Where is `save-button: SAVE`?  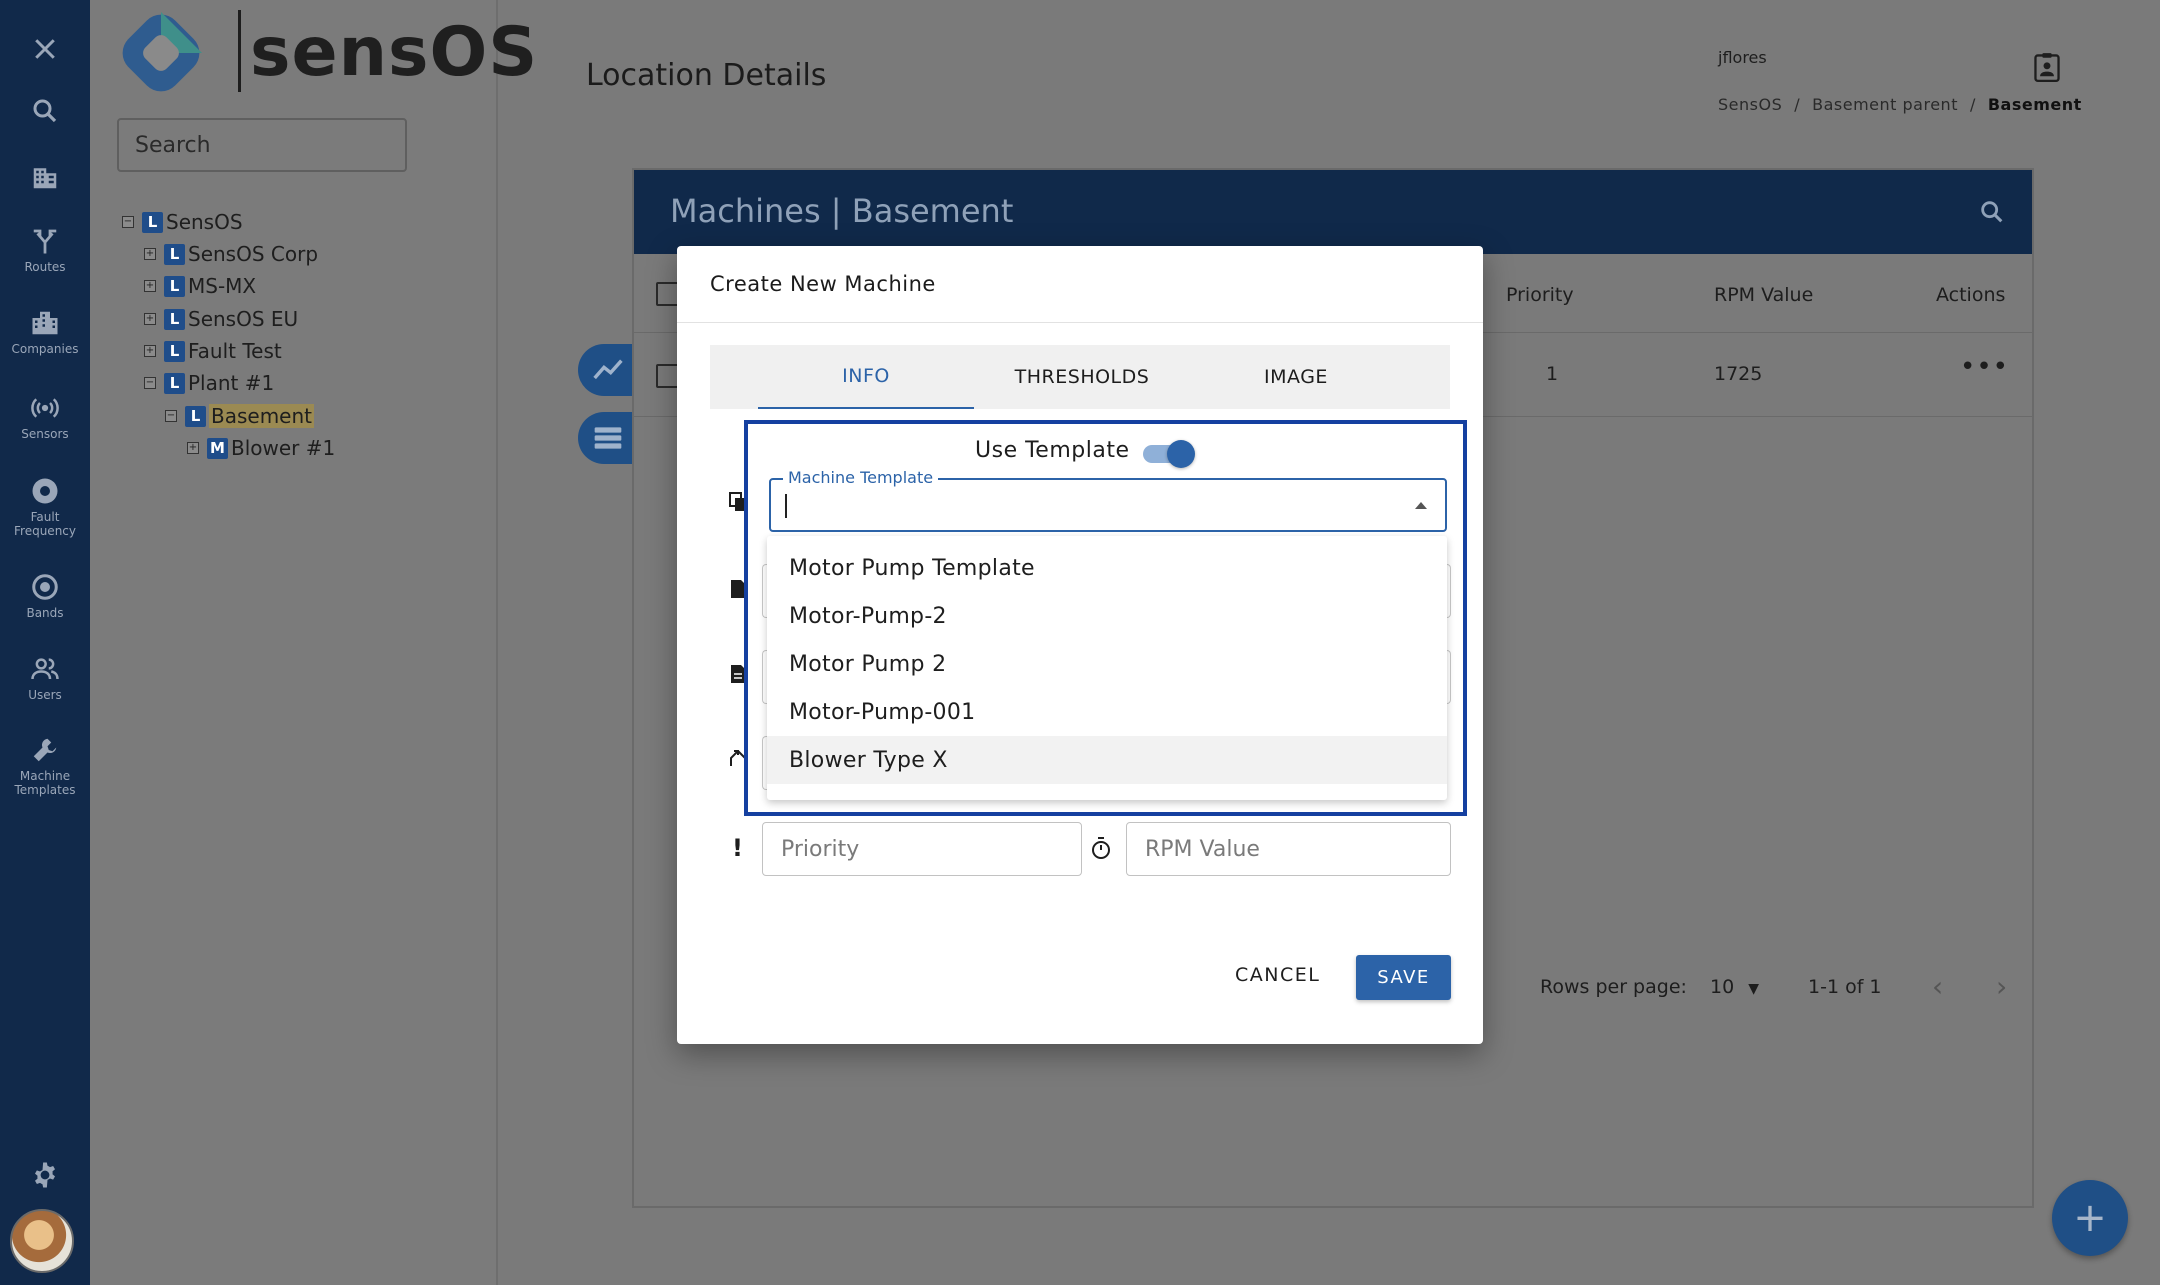
save-button: SAVE is located at coordinates (1403, 977).